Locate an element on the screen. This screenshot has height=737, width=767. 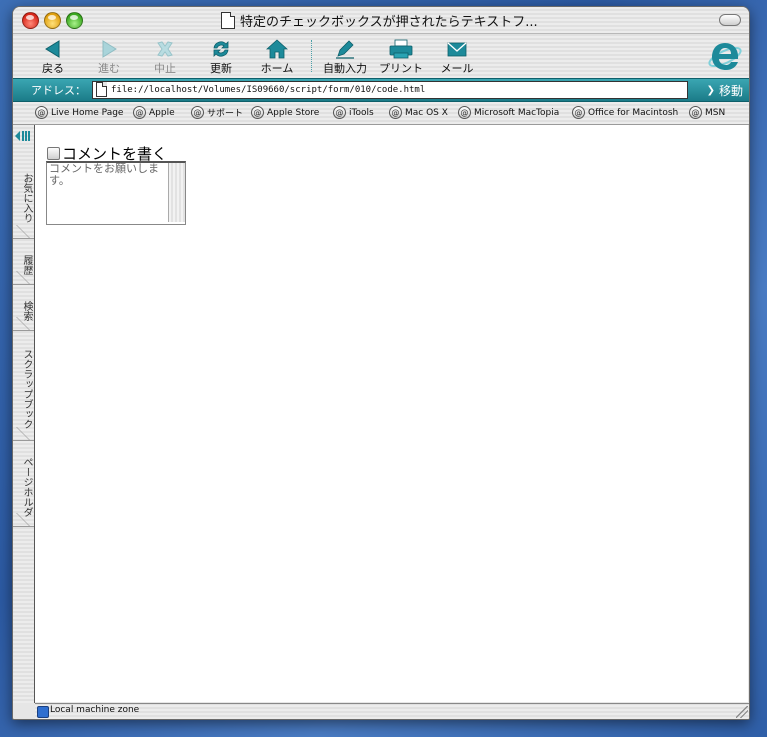
print-button: プリント is located at coordinates (401, 56).